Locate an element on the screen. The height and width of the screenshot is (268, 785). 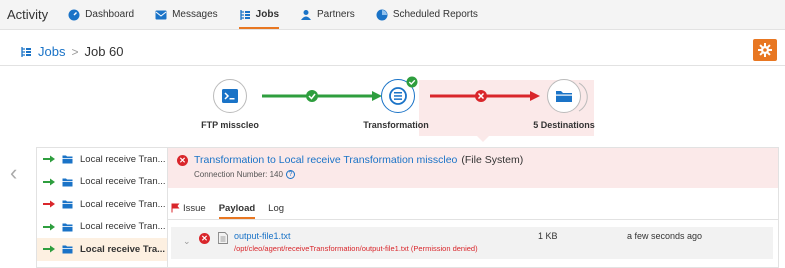
nav-scheduled-reports-label: Scheduled Reports is located at coordinates (435, 14).